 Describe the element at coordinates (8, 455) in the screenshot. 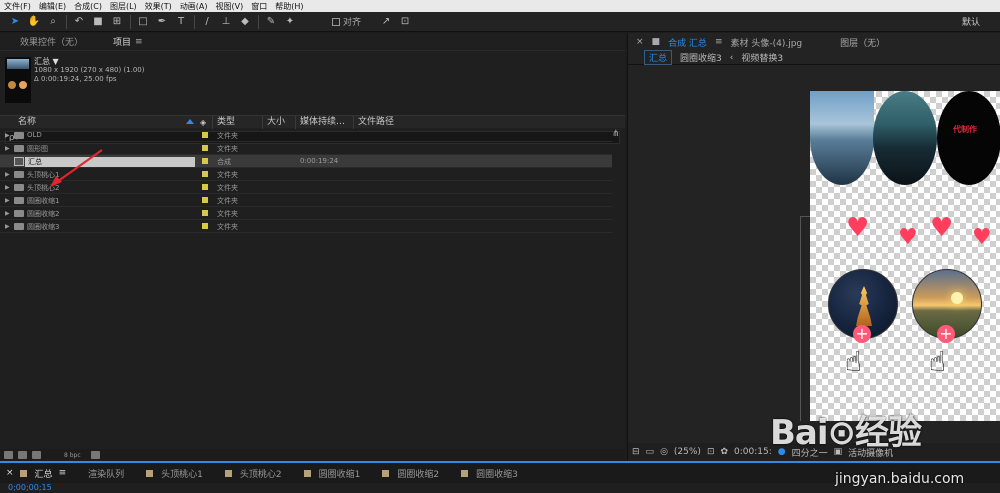

I see `interpret-footage-icon` at that location.